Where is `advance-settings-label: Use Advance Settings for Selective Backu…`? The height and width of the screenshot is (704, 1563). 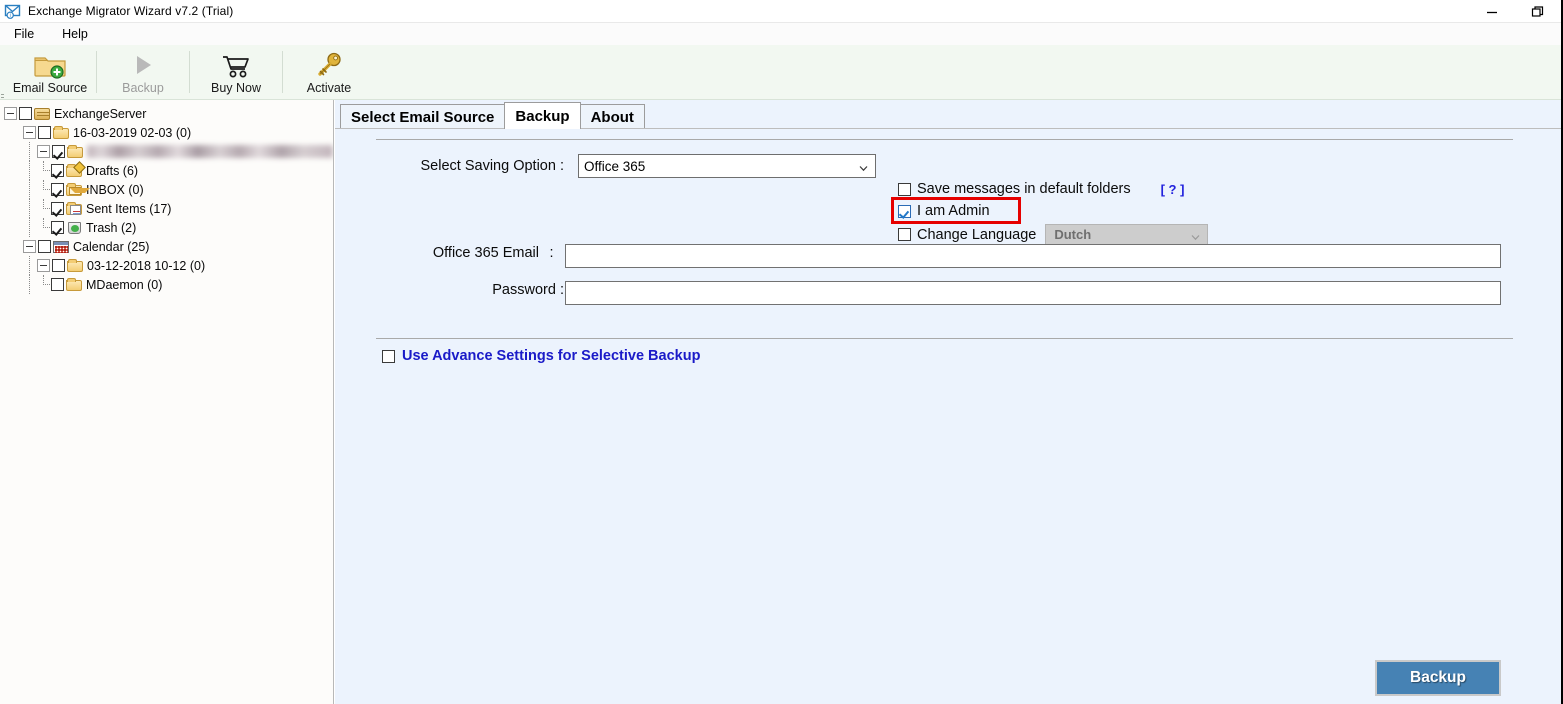 advance-settings-label: Use Advance Settings for Selective Backu… is located at coordinates (551, 356).